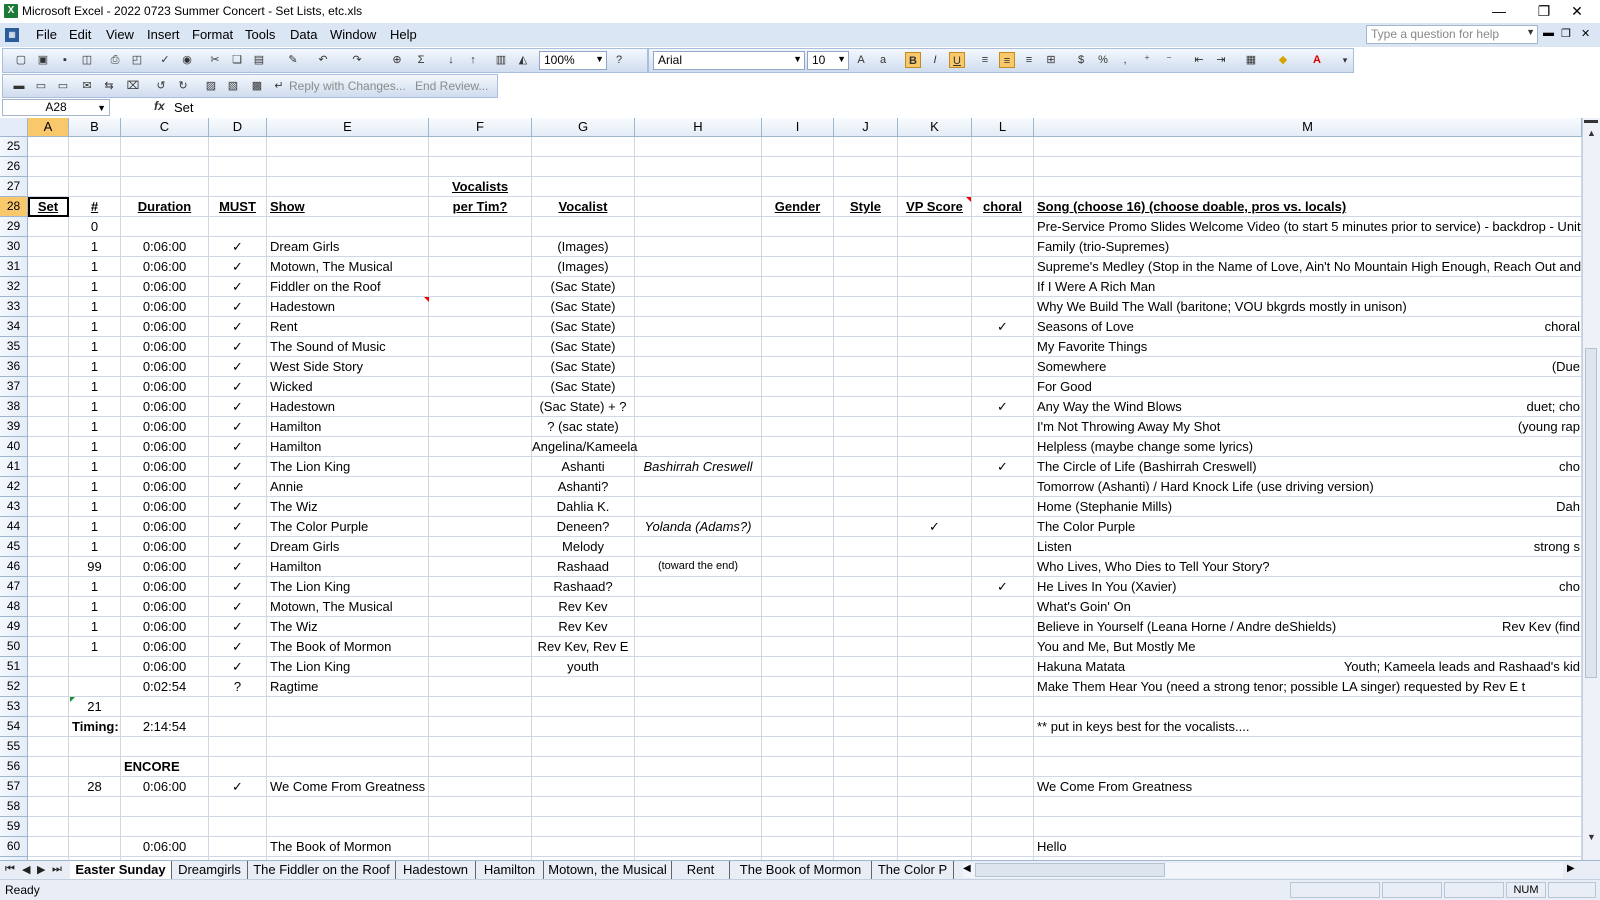 Image resolution: width=1600 pixels, height=900 pixels. Describe the element at coordinates (866, 387) in the screenshot. I see `cell-j37` at that location.